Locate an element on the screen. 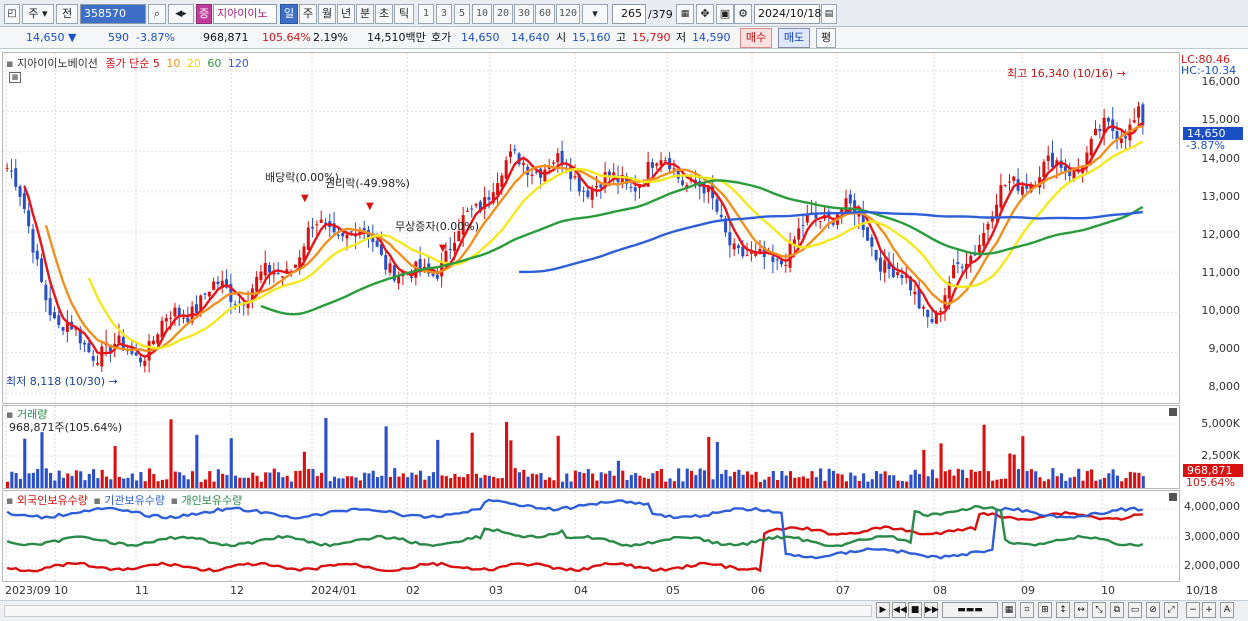 The image size is (1248, 621). flat-button: 평 is located at coordinates (826, 38).